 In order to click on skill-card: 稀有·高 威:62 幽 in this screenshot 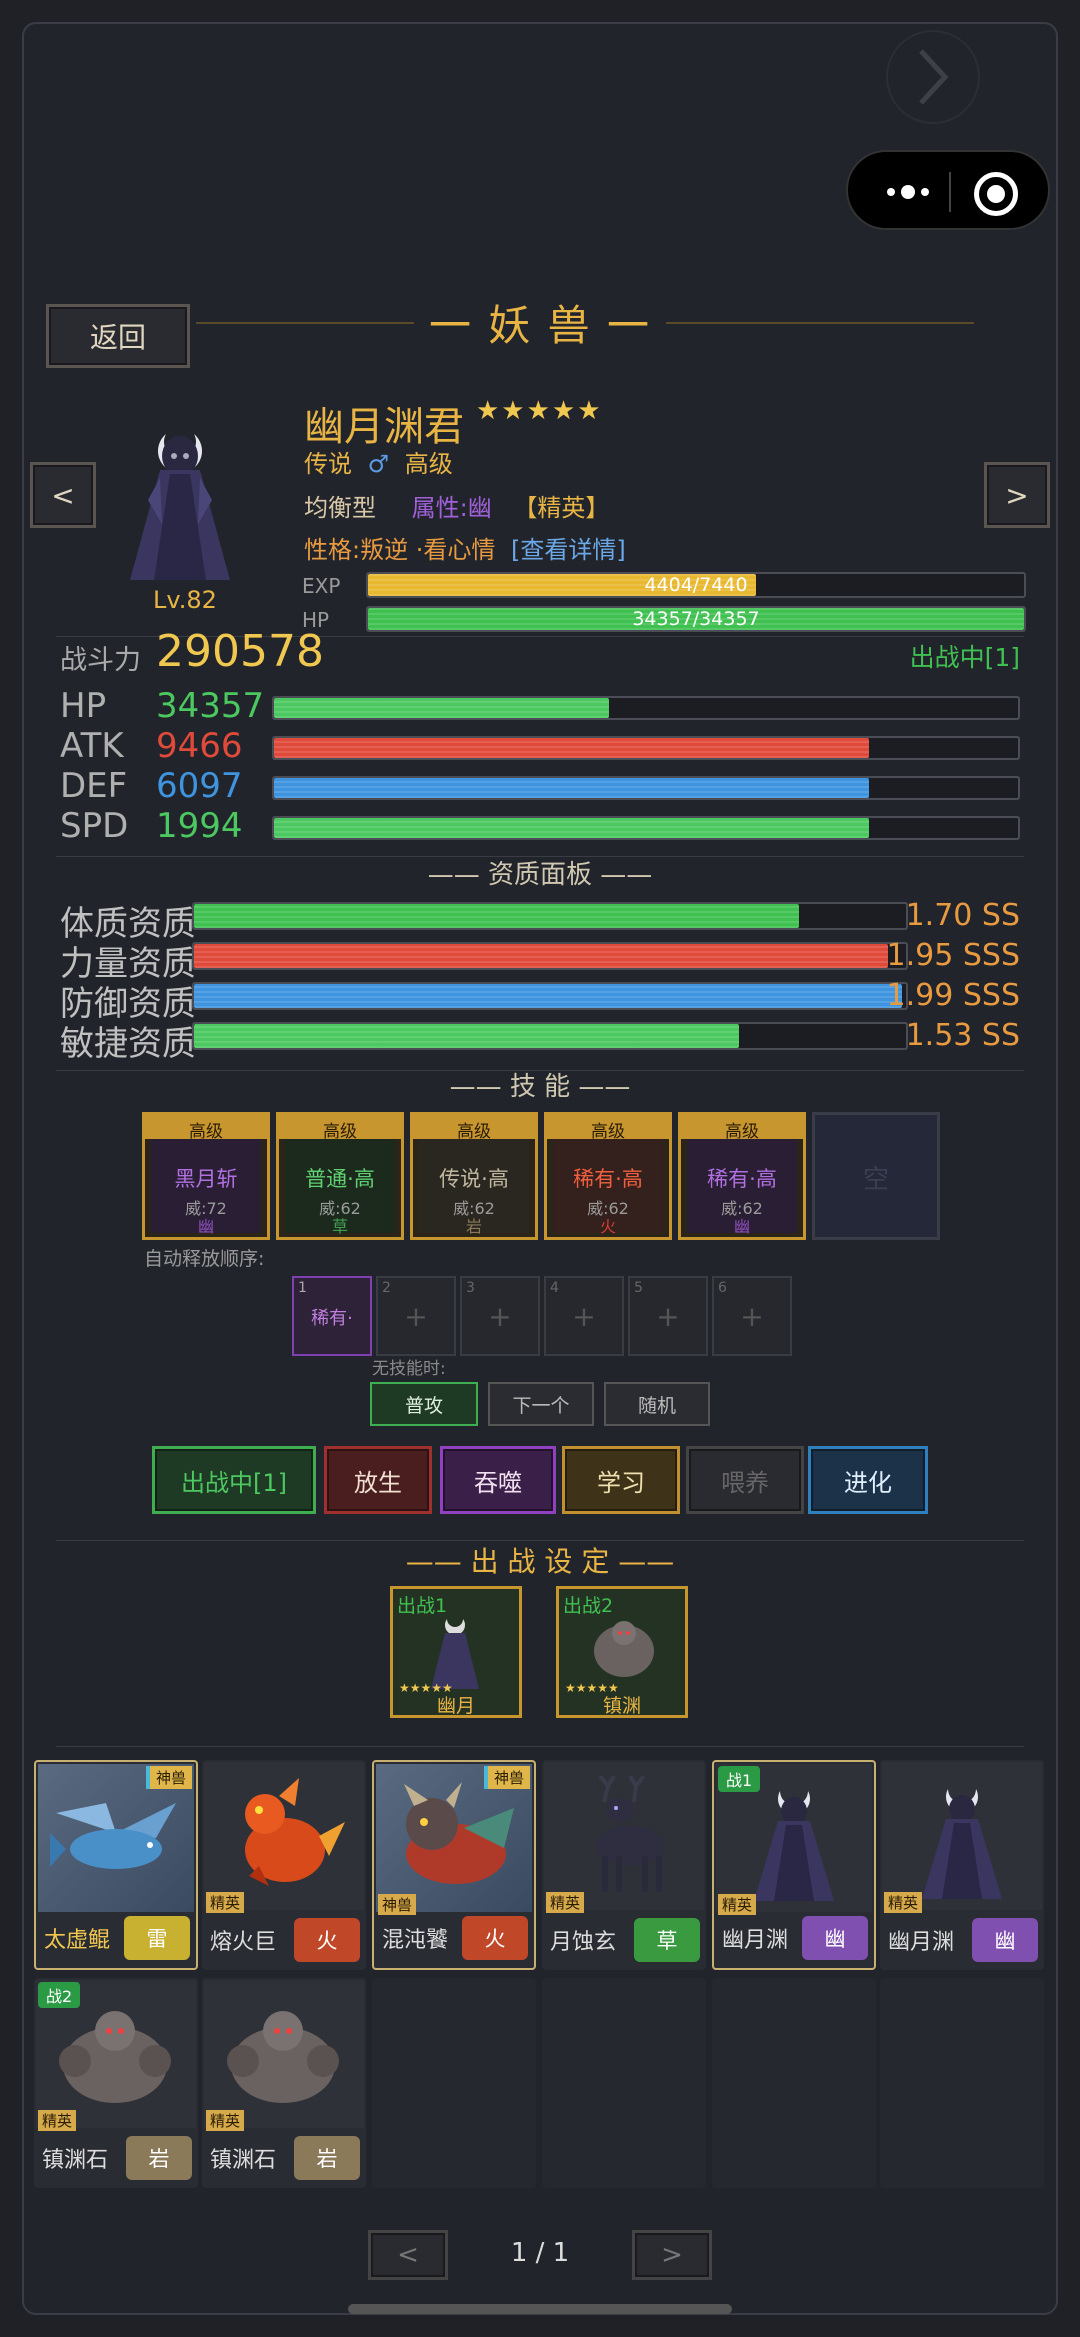, I will do `click(742, 1187)`.